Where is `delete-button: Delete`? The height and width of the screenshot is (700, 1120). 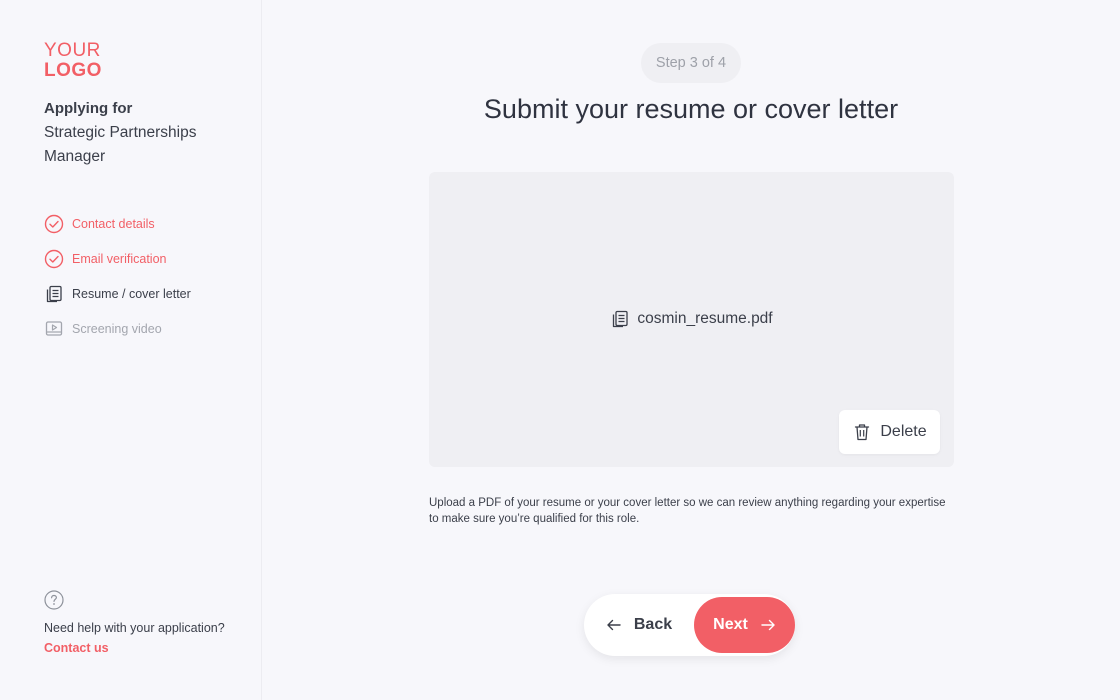 delete-button: Delete is located at coordinates (889, 432).